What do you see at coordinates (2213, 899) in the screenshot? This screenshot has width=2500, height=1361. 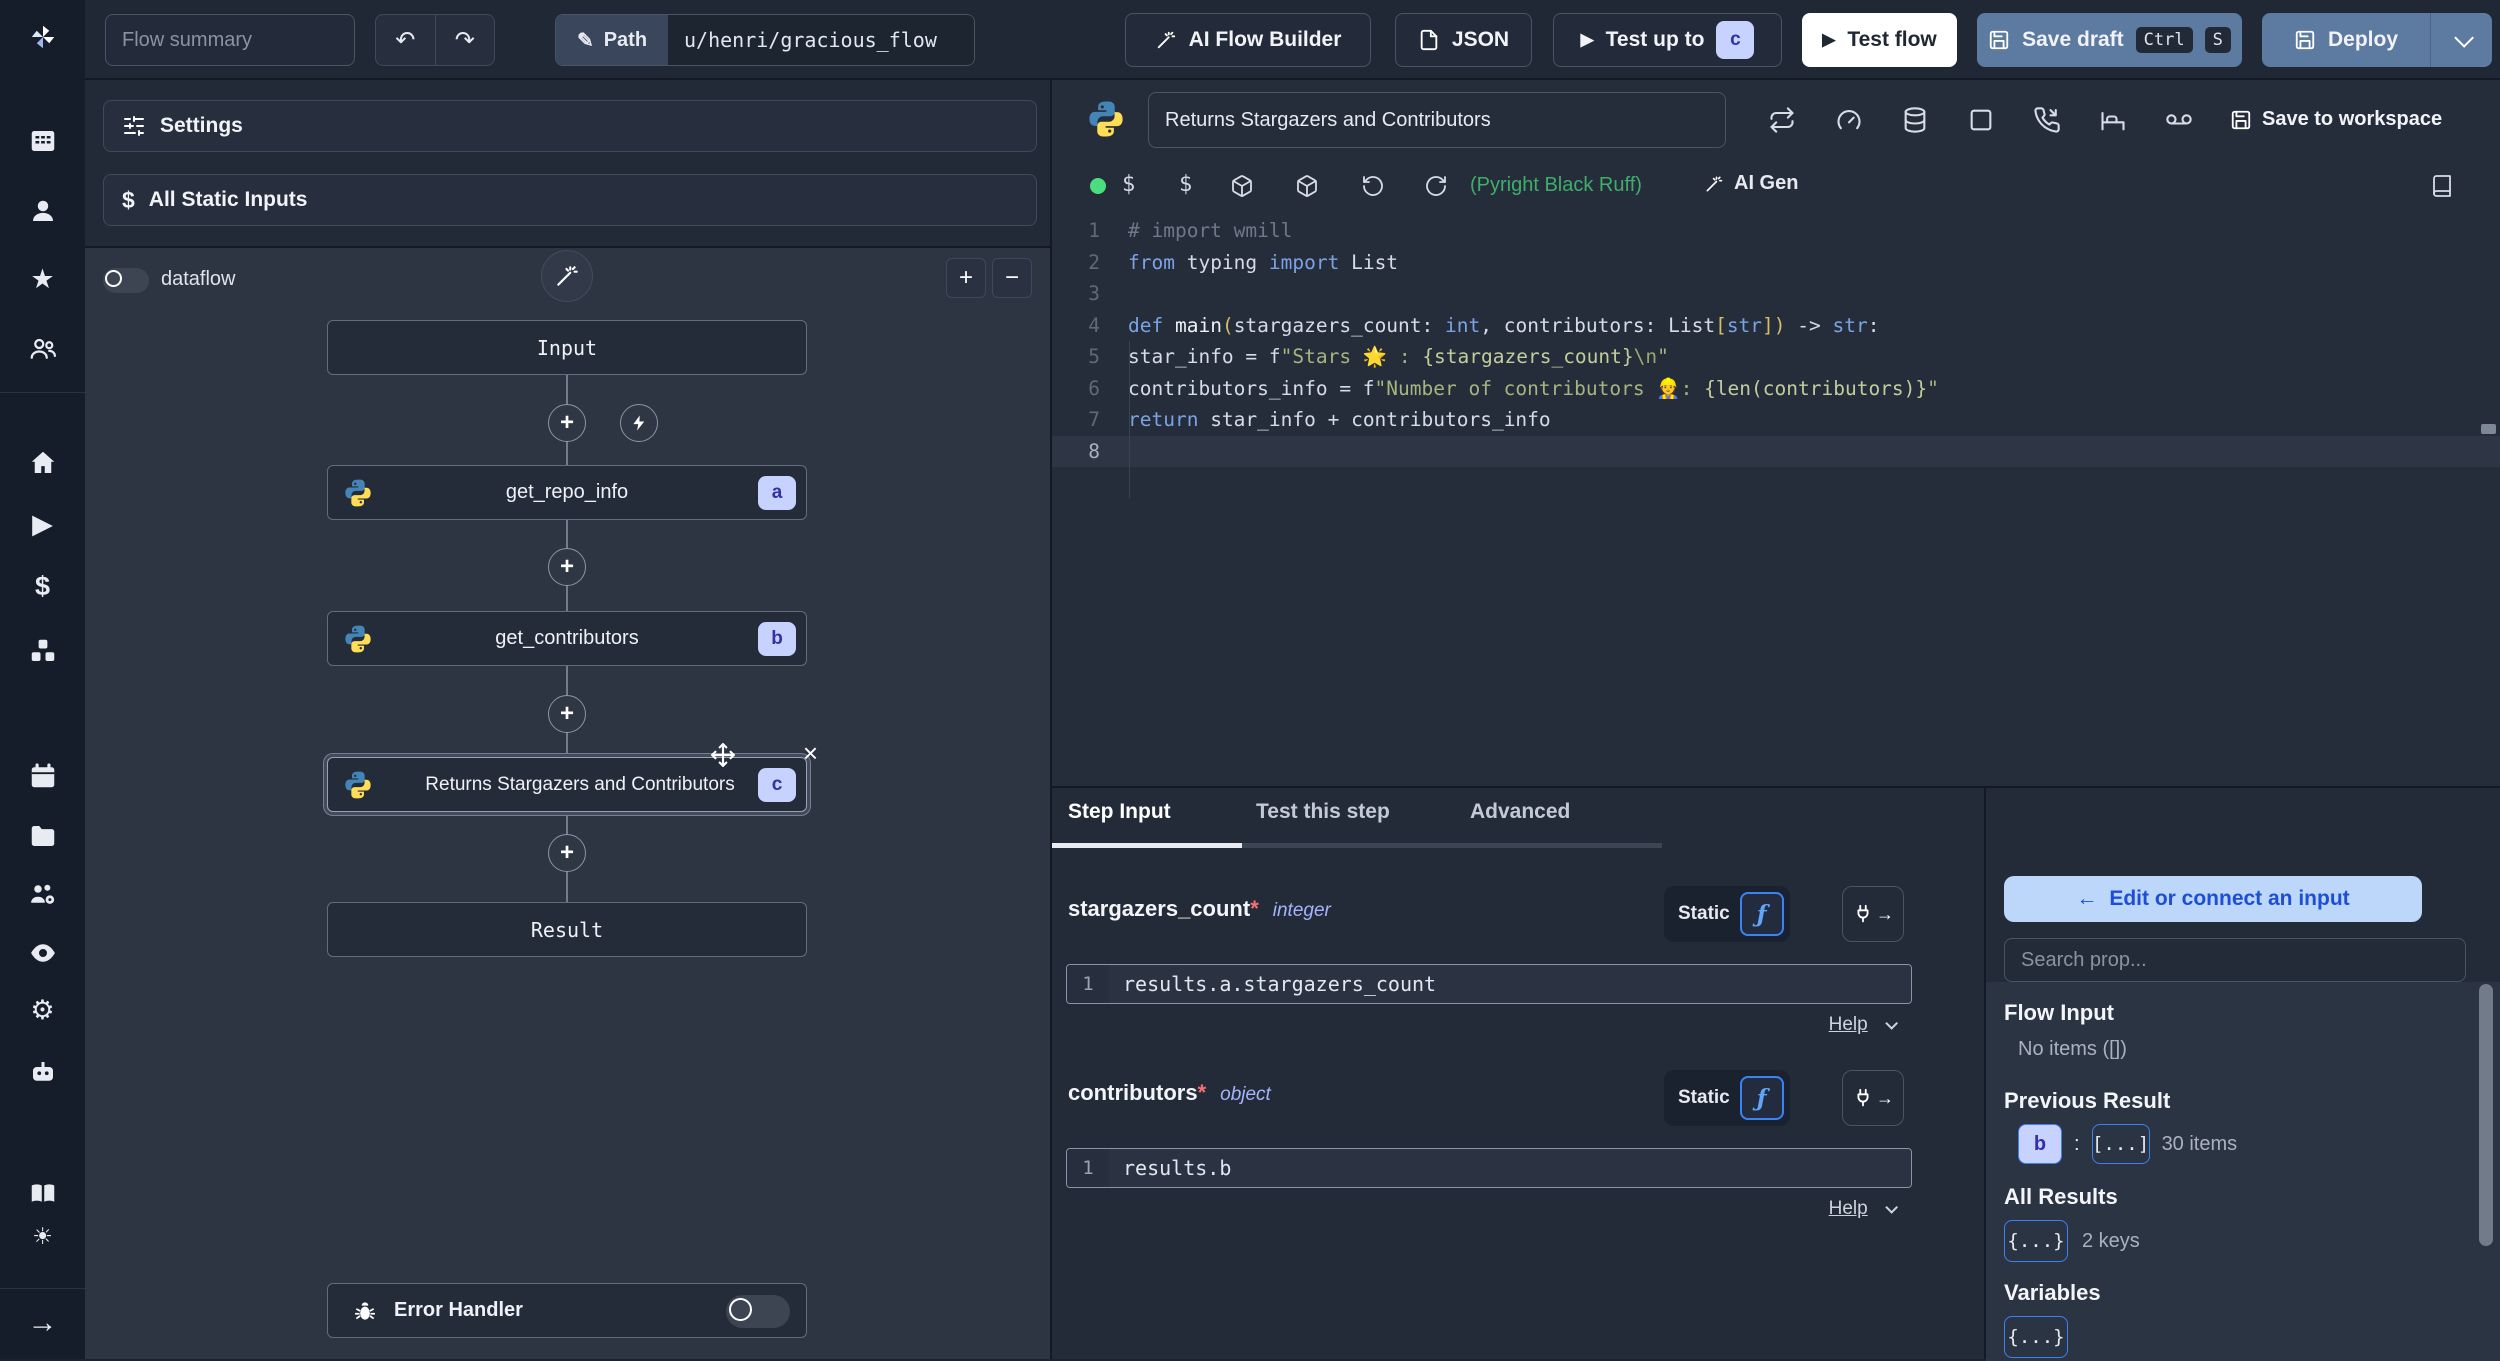 I see `edit-or-connect-button: ← Edit or connect an input` at bounding box center [2213, 899].